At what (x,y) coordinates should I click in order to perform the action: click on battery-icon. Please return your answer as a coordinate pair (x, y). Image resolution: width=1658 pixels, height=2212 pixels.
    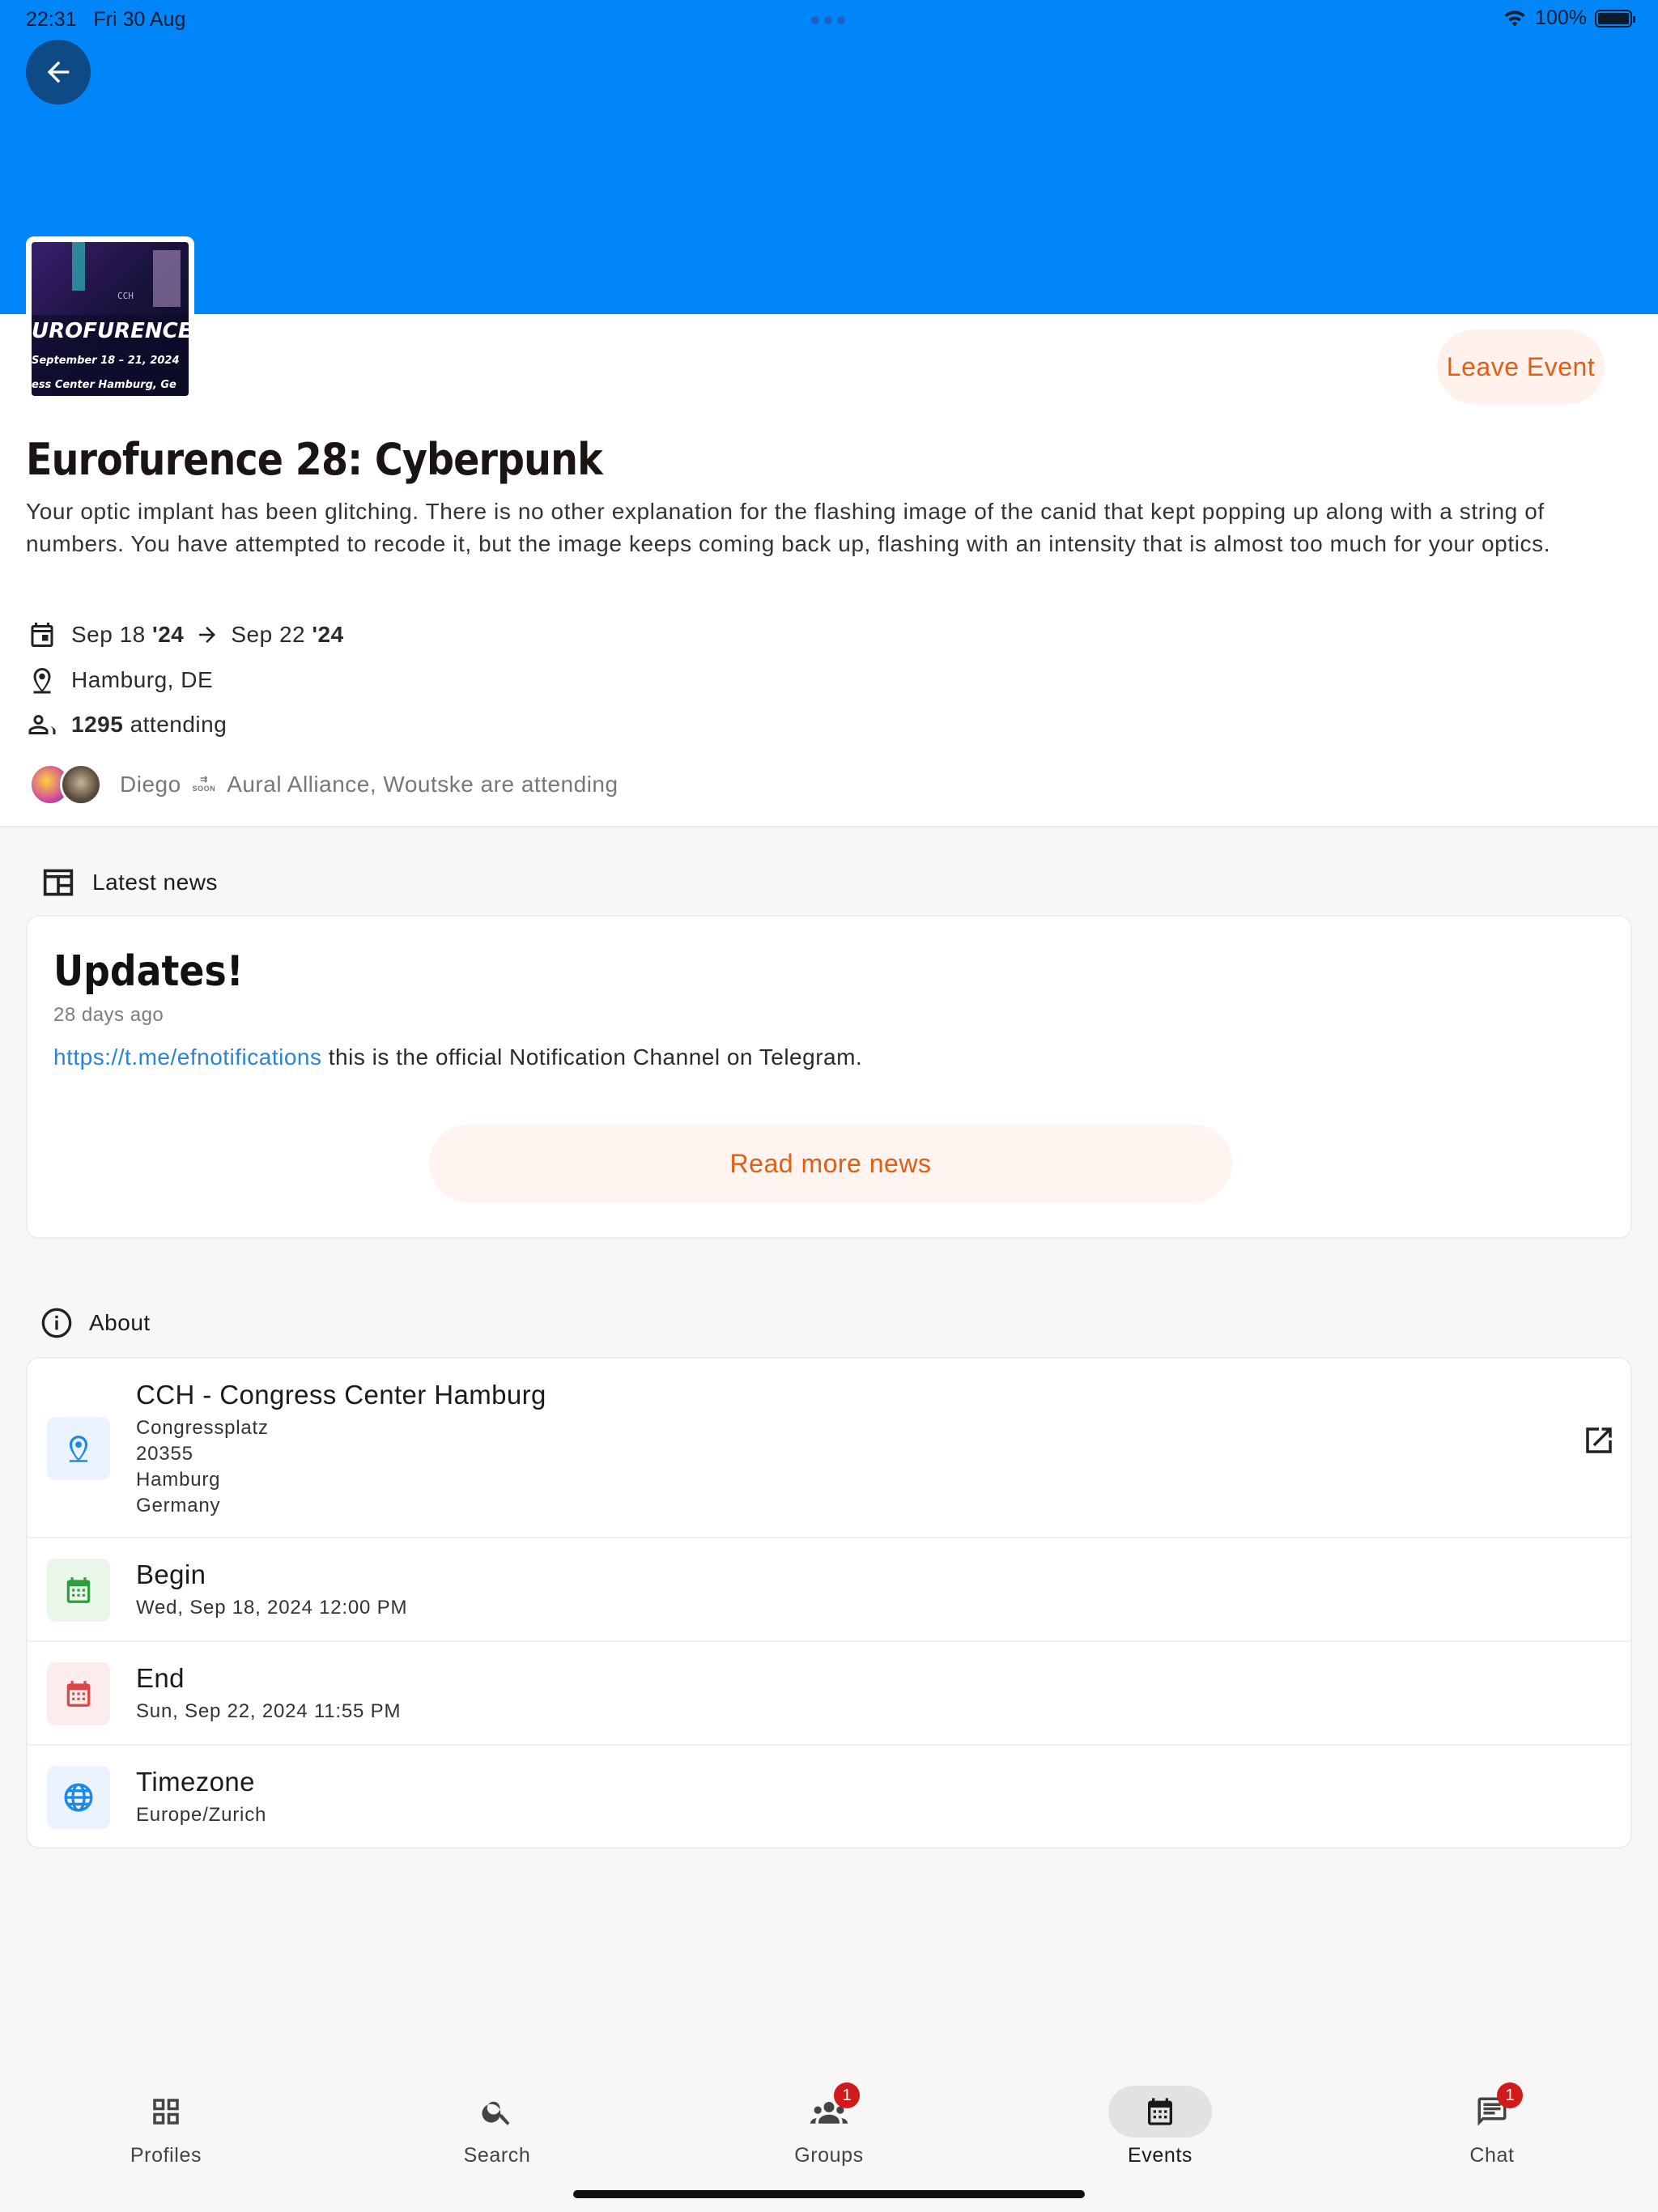
    Looking at the image, I should click on (1615, 19).